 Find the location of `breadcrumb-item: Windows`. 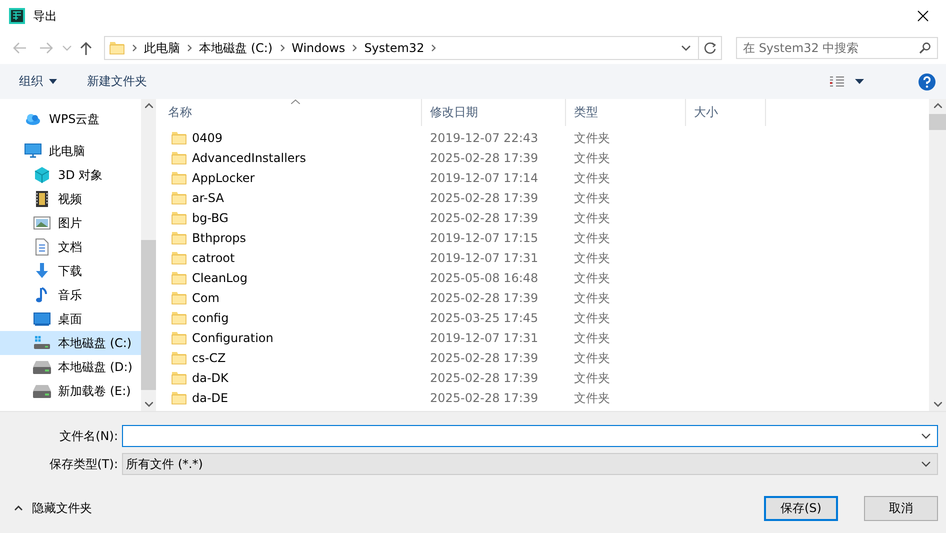

breadcrumb-item: Windows is located at coordinates (319, 48).